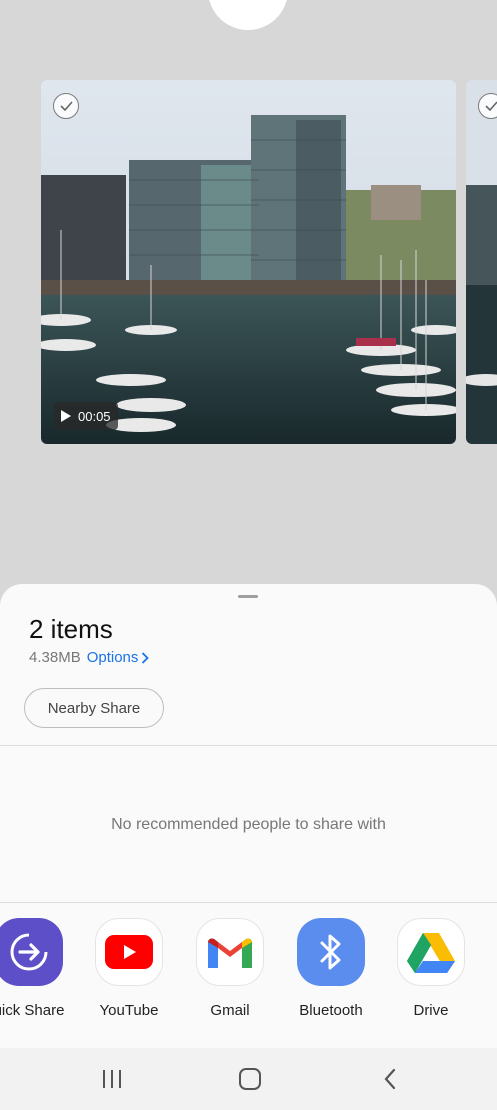  Describe the element at coordinates (248, 824) in the screenshot. I see `no-recommendations-text: No recommended people to share with` at that location.